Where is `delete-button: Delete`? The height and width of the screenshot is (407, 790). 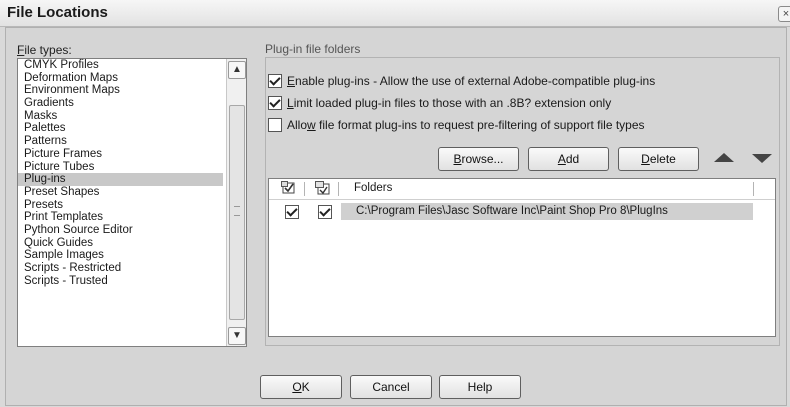
delete-button: Delete is located at coordinates (658, 159).